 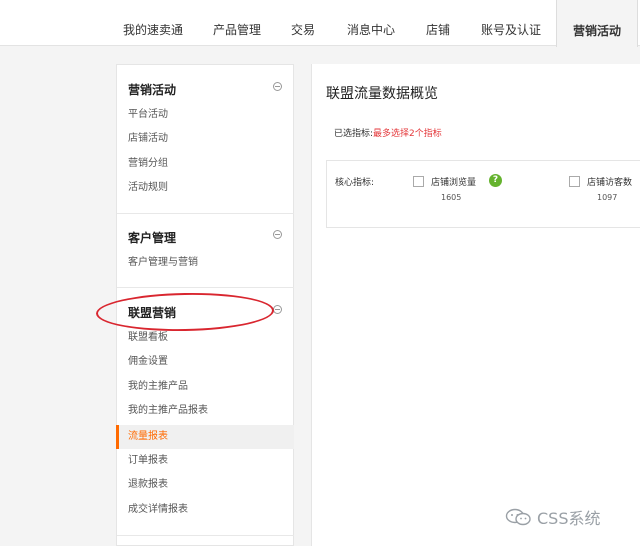 I want to click on question-icon: ?, so click(x=495, y=180).